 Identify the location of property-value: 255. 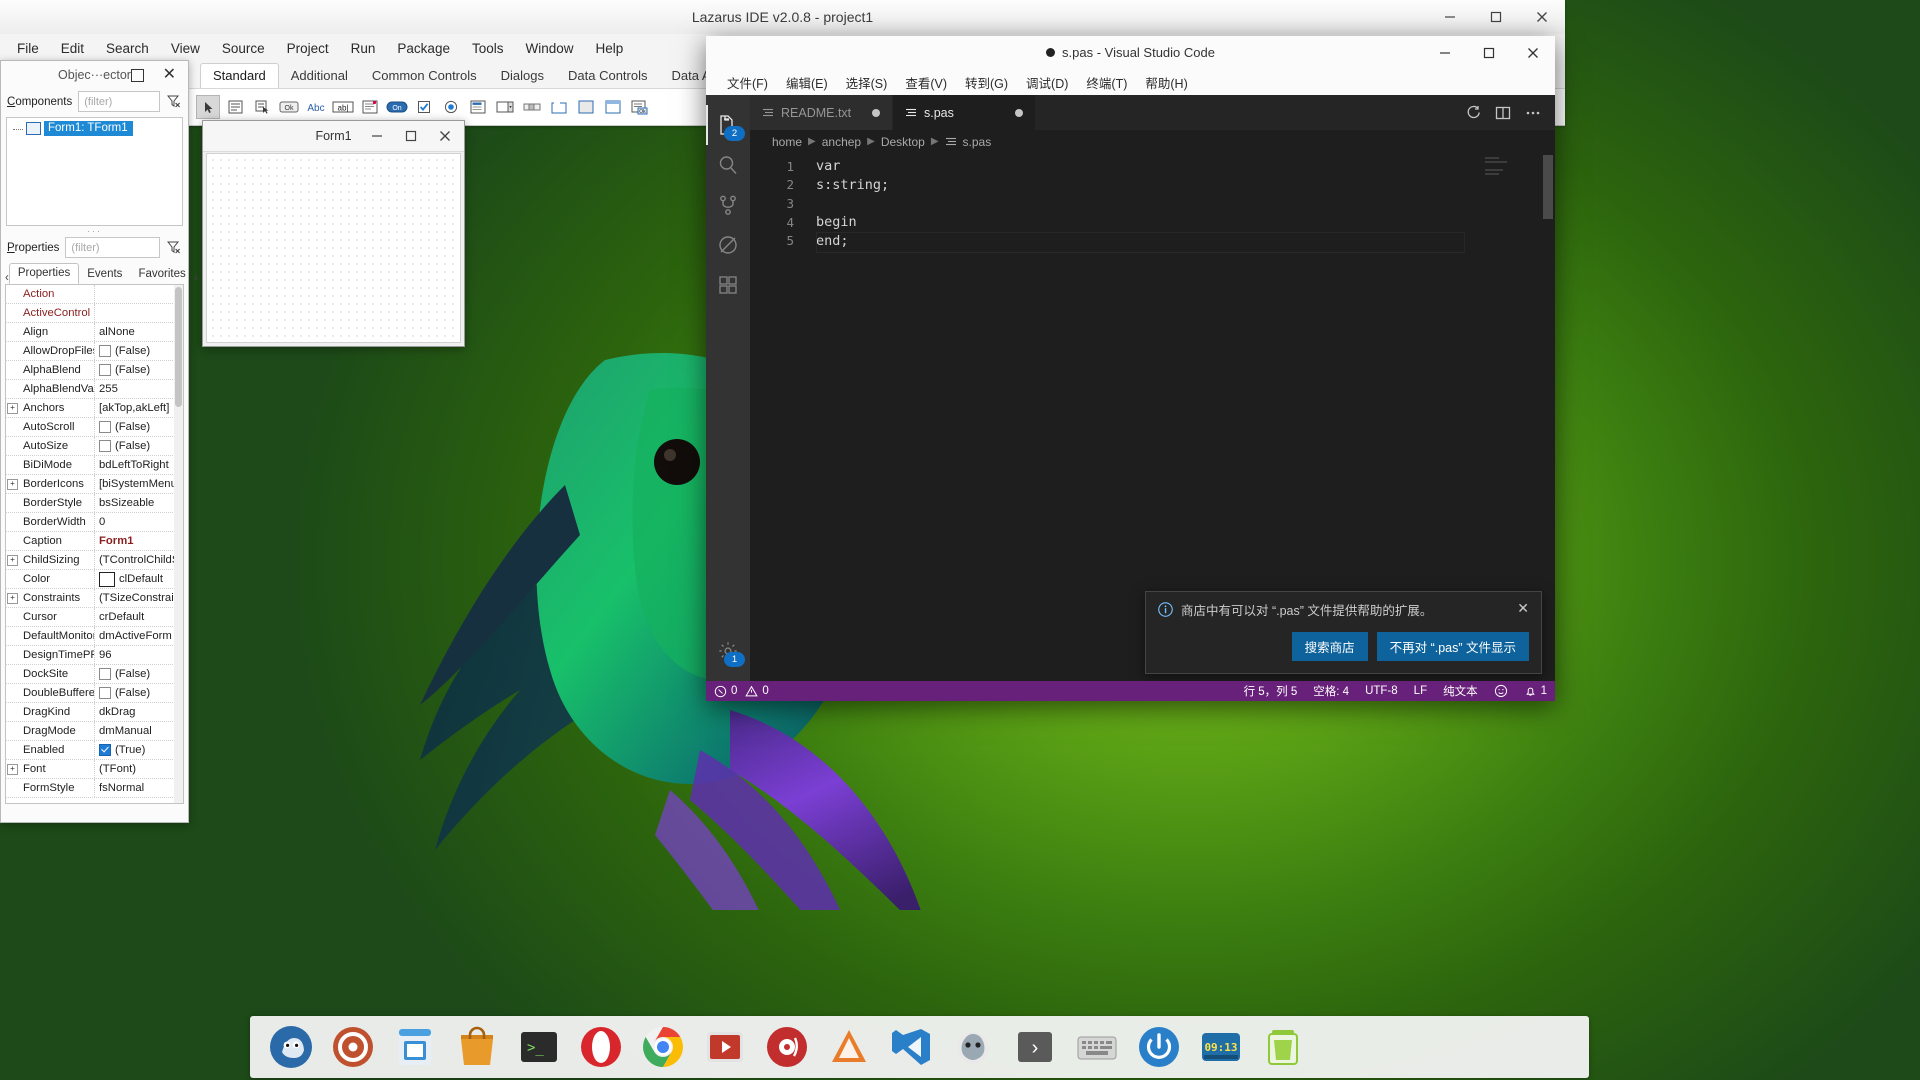
(139, 389).